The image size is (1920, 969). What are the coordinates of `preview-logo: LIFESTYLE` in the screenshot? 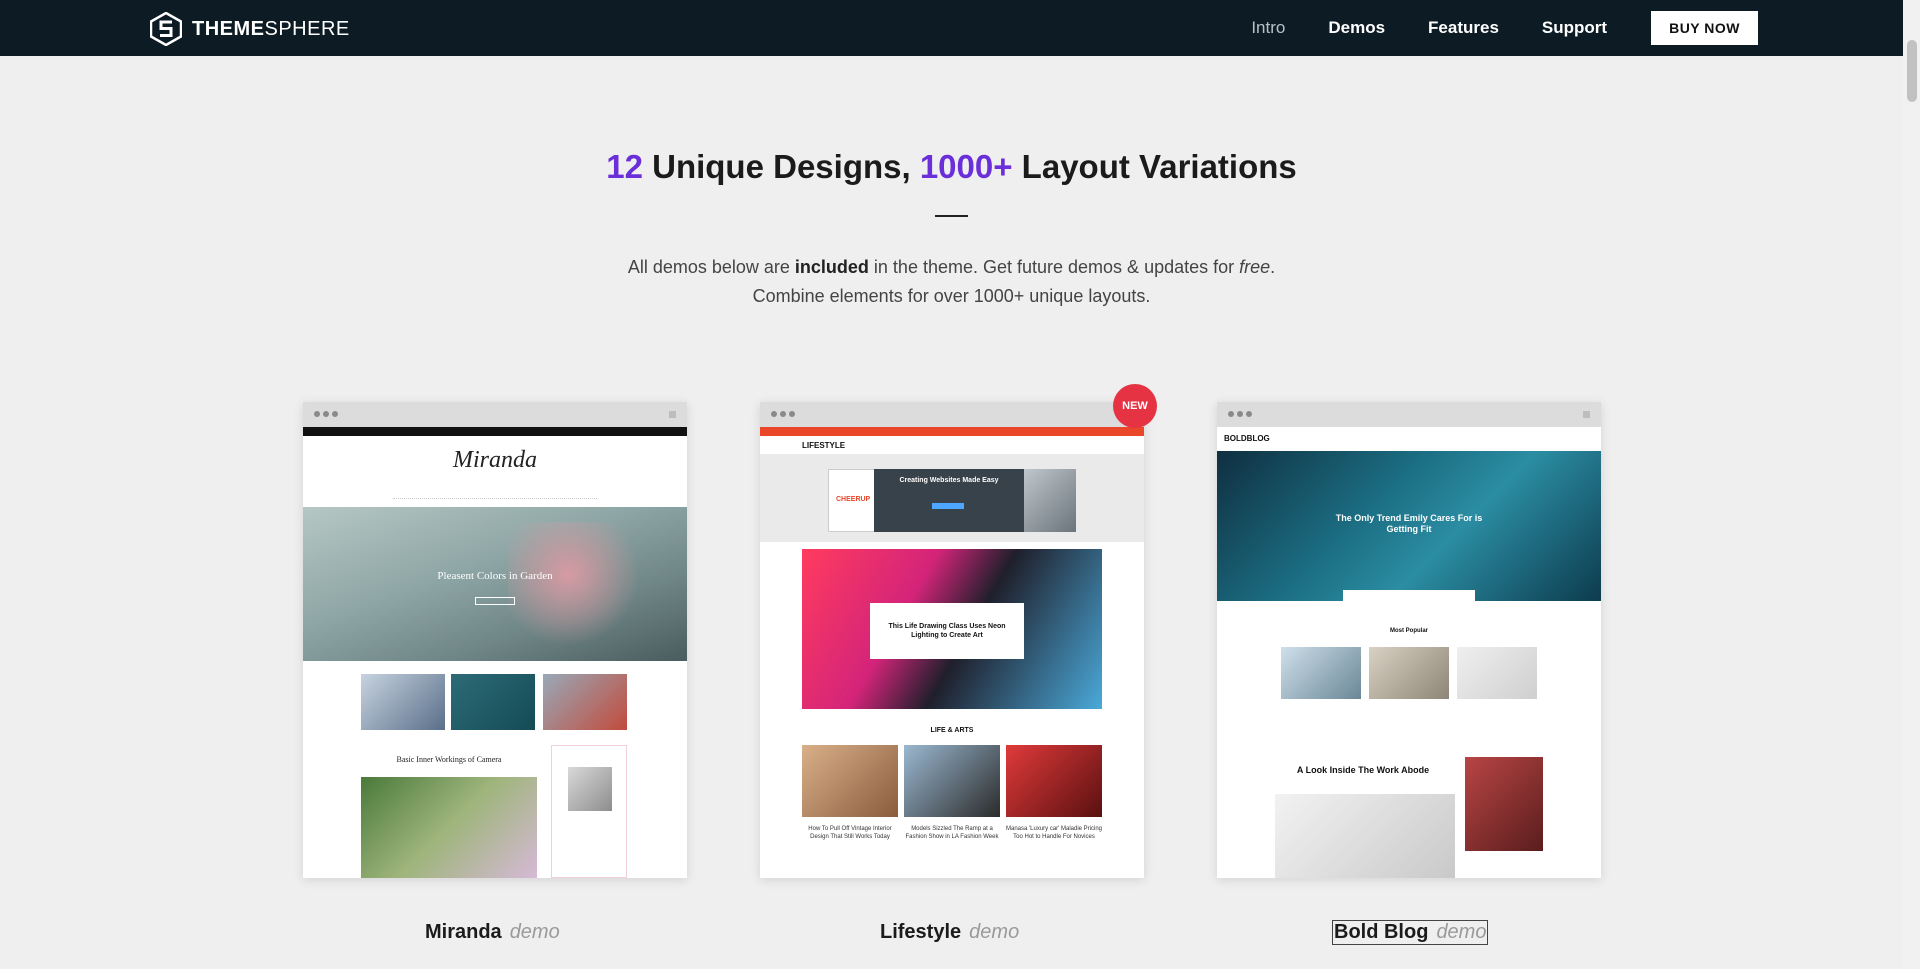 It's located at (824, 445).